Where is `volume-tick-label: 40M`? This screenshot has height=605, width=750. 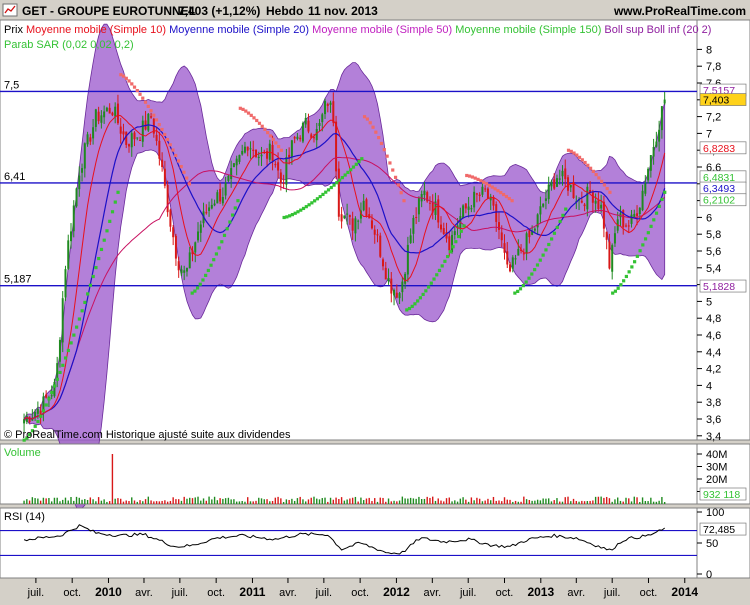
volume-tick-label: 40M is located at coordinates (716, 455).